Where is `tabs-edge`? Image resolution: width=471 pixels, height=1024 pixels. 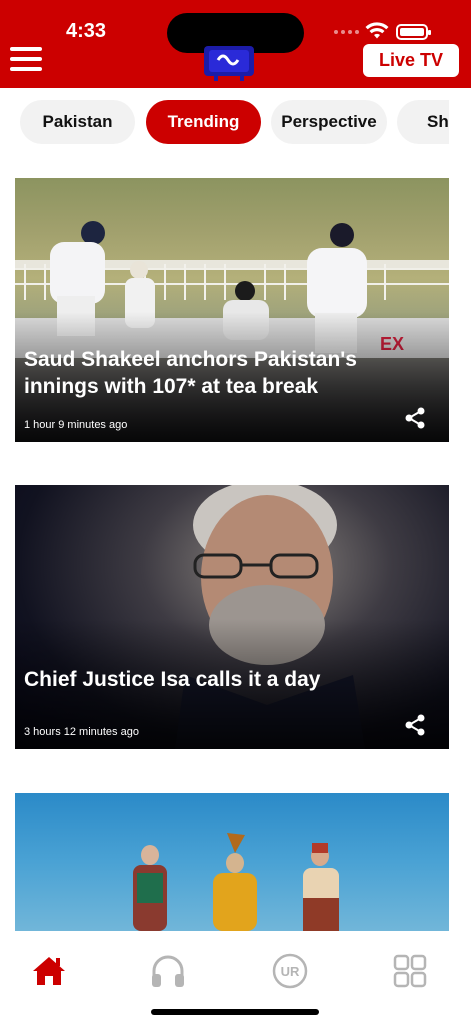 tabs-edge is located at coordinates (460, 122).